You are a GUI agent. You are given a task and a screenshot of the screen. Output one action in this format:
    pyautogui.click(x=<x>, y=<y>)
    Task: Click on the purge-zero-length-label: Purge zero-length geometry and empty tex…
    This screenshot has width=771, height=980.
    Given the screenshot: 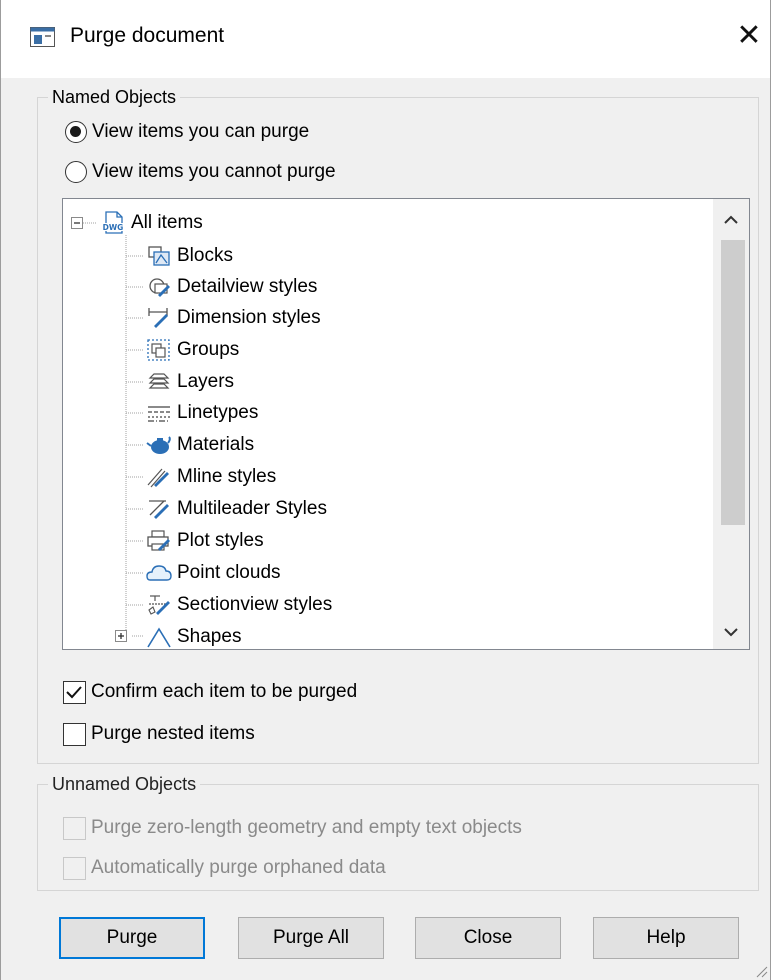 What is the action you would take?
    pyautogui.click(x=306, y=827)
    